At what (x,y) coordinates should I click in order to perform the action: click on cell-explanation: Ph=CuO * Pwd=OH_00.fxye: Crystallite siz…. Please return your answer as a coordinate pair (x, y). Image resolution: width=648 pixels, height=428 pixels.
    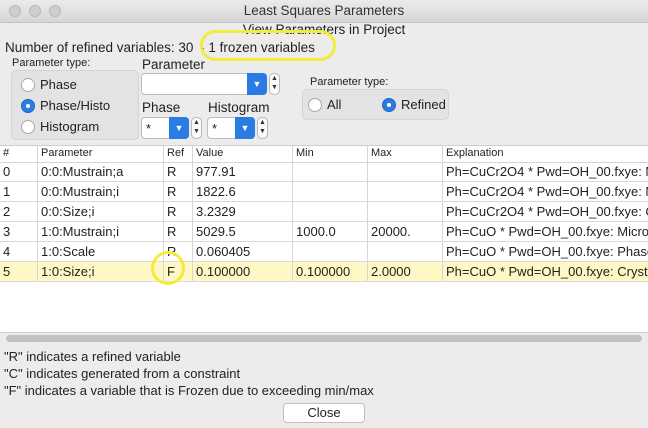
    Looking at the image, I should click on (547, 271).